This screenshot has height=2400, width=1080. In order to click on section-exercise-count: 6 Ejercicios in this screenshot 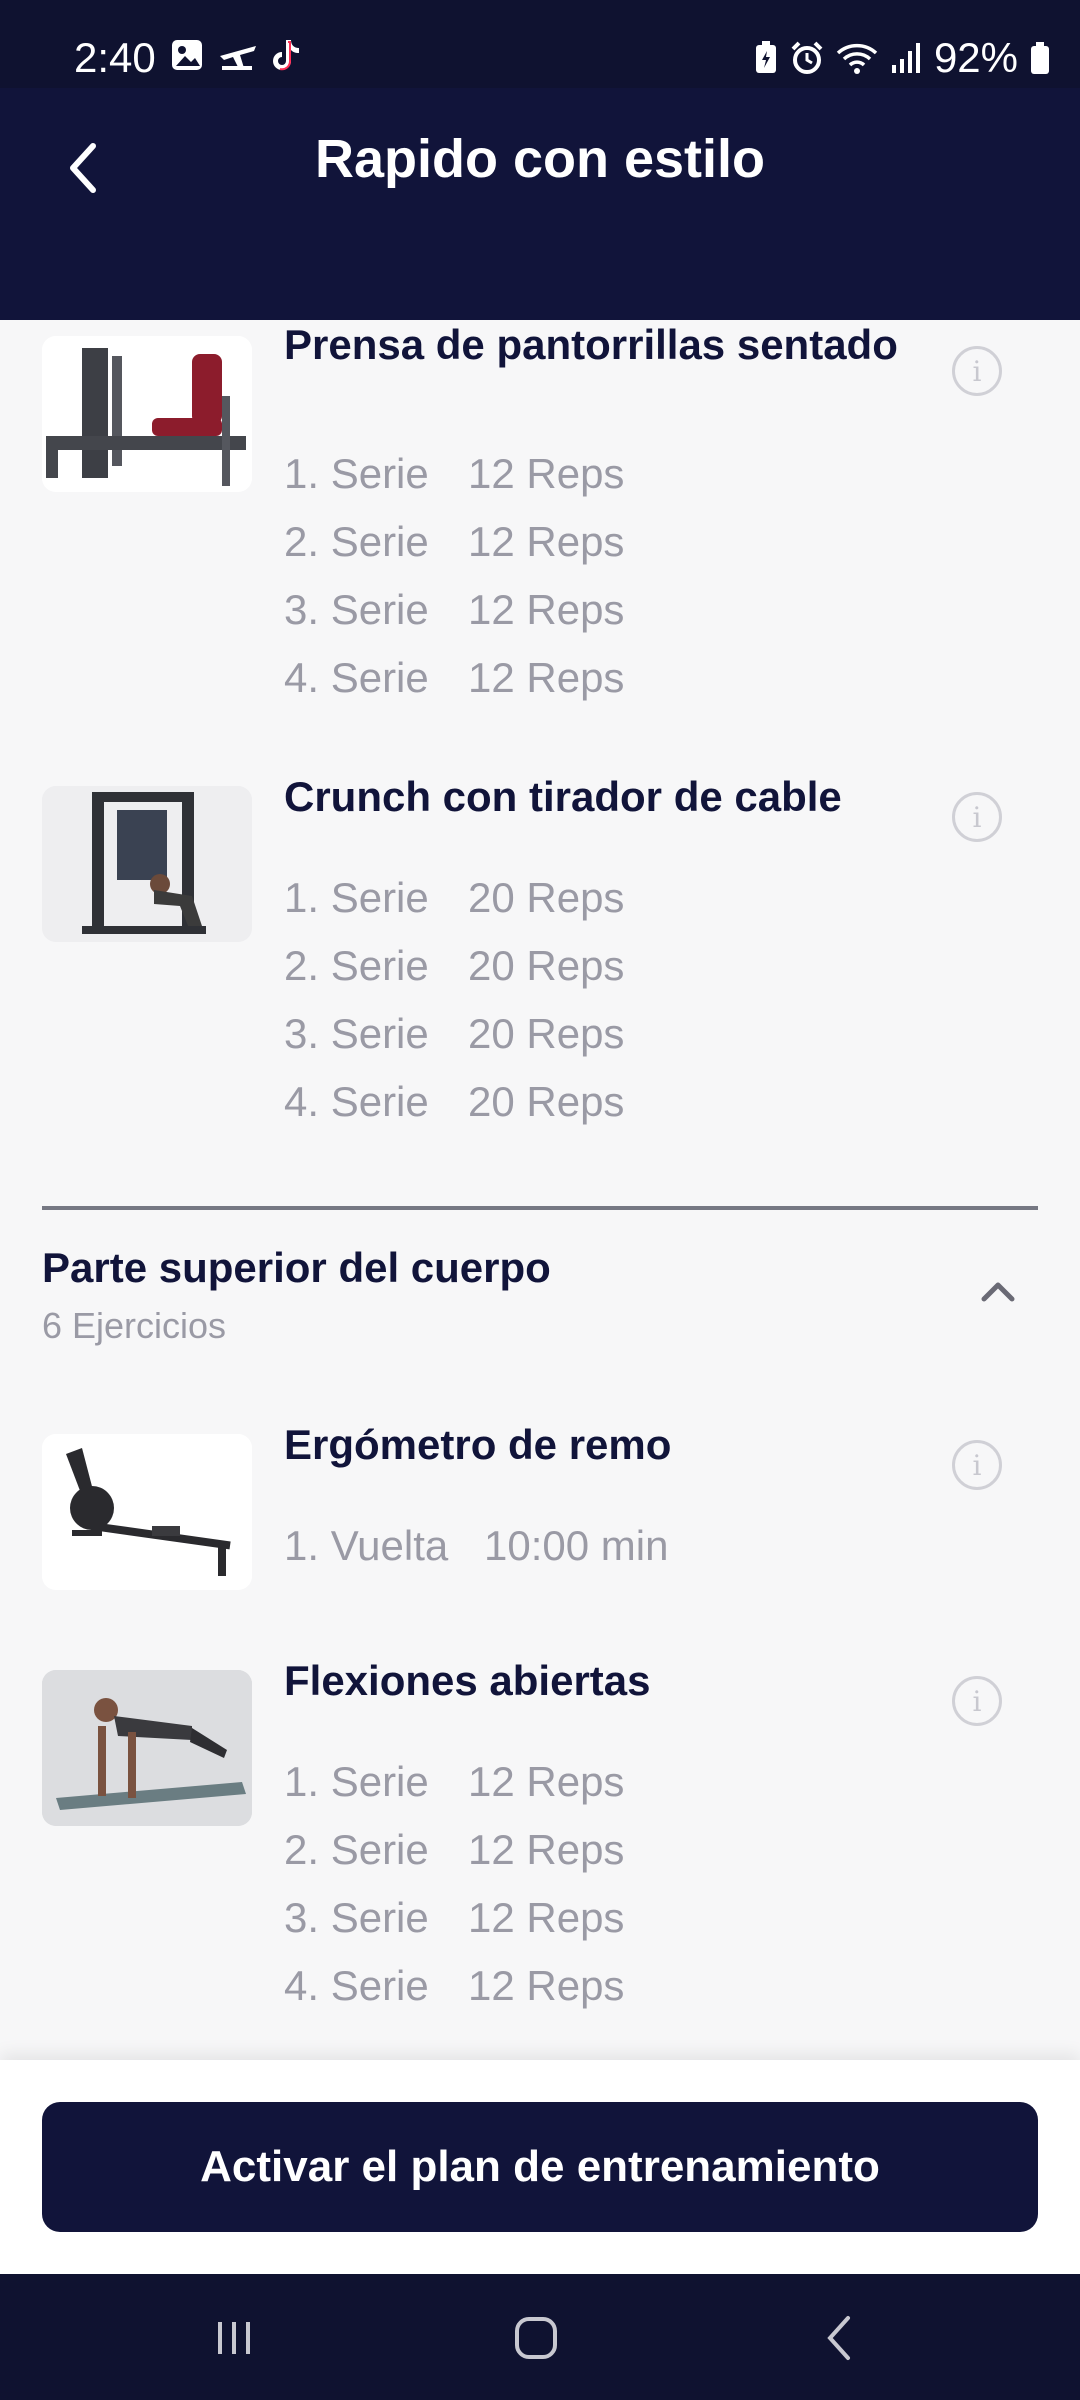, I will do `click(134, 1325)`.